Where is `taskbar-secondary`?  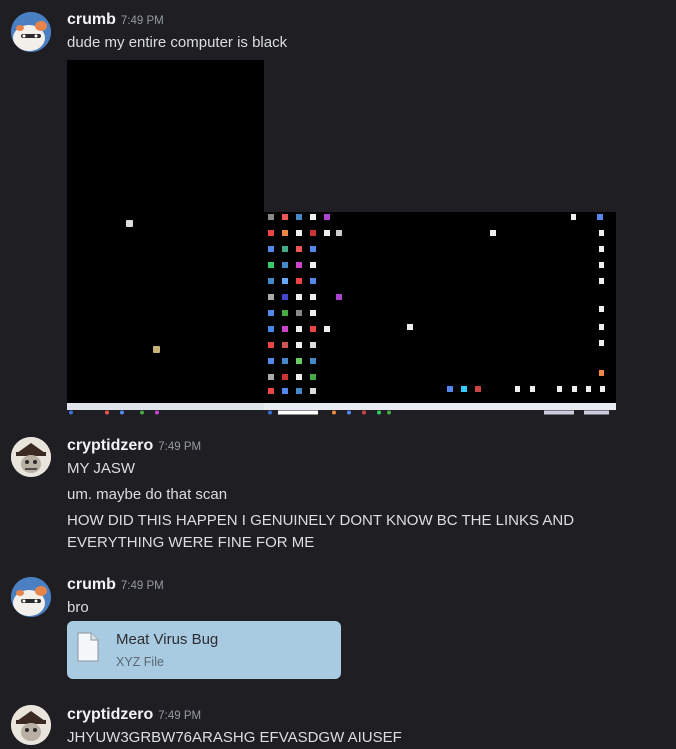 taskbar-secondary is located at coordinates (440, 409).